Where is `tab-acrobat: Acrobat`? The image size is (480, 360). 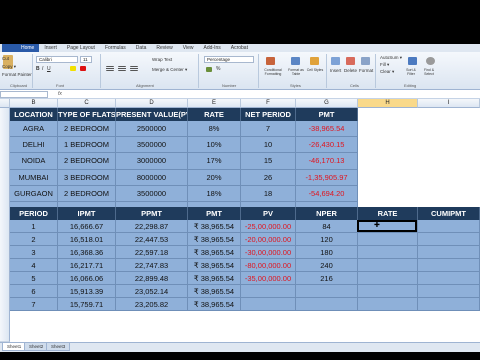
tab-acrobat: Acrobat is located at coordinates (239, 48).